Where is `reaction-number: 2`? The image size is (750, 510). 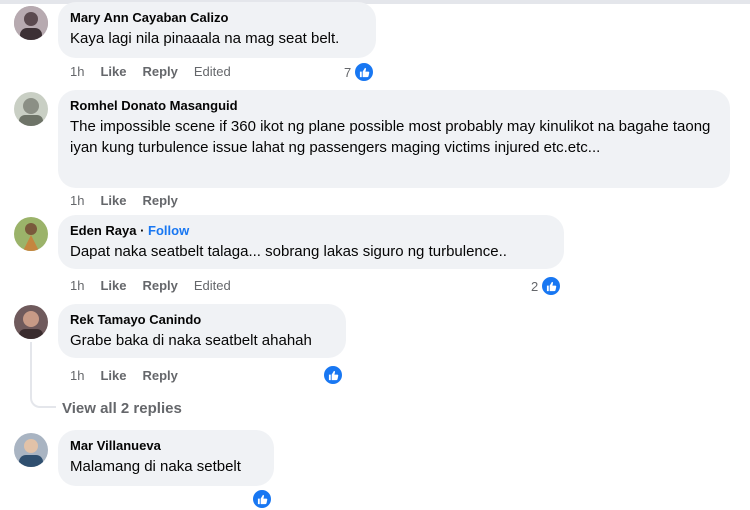 reaction-number: 2 is located at coordinates (535, 286).